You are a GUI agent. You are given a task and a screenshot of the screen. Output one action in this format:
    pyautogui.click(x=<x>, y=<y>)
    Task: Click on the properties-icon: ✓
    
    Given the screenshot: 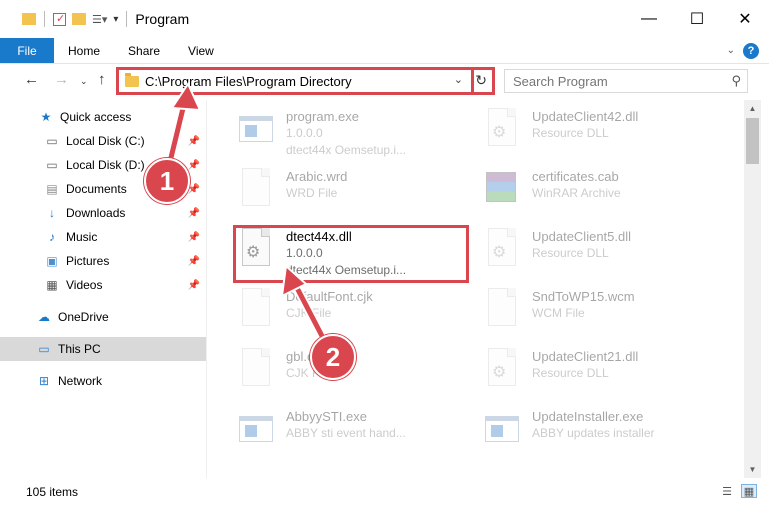 What is the action you would take?
    pyautogui.click(x=59, y=19)
    